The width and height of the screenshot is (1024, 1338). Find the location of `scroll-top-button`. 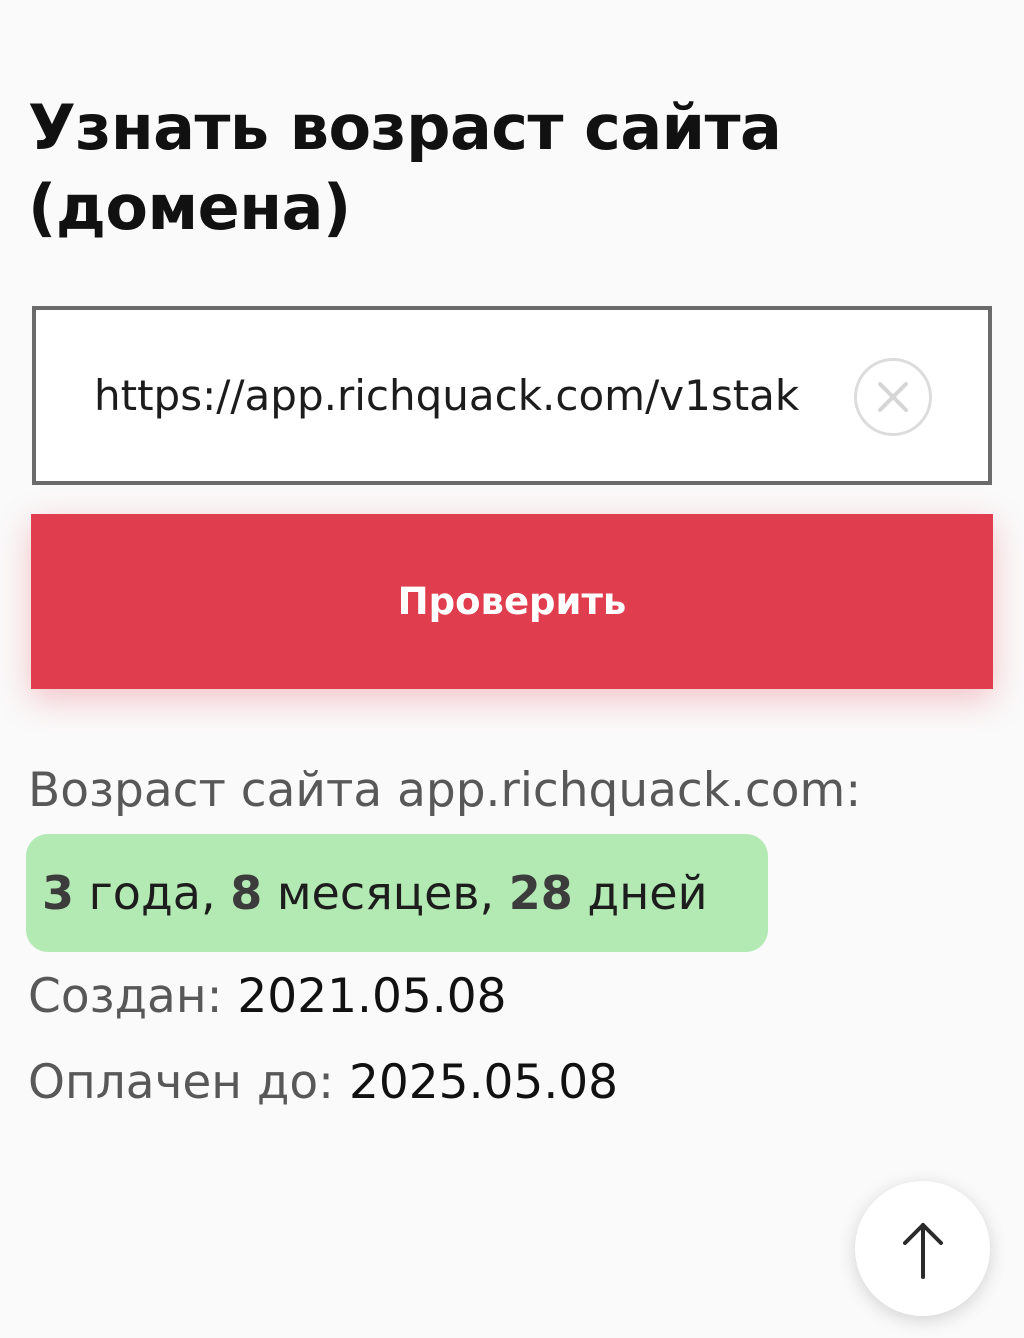

scroll-top-button is located at coordinates (922, 1248).